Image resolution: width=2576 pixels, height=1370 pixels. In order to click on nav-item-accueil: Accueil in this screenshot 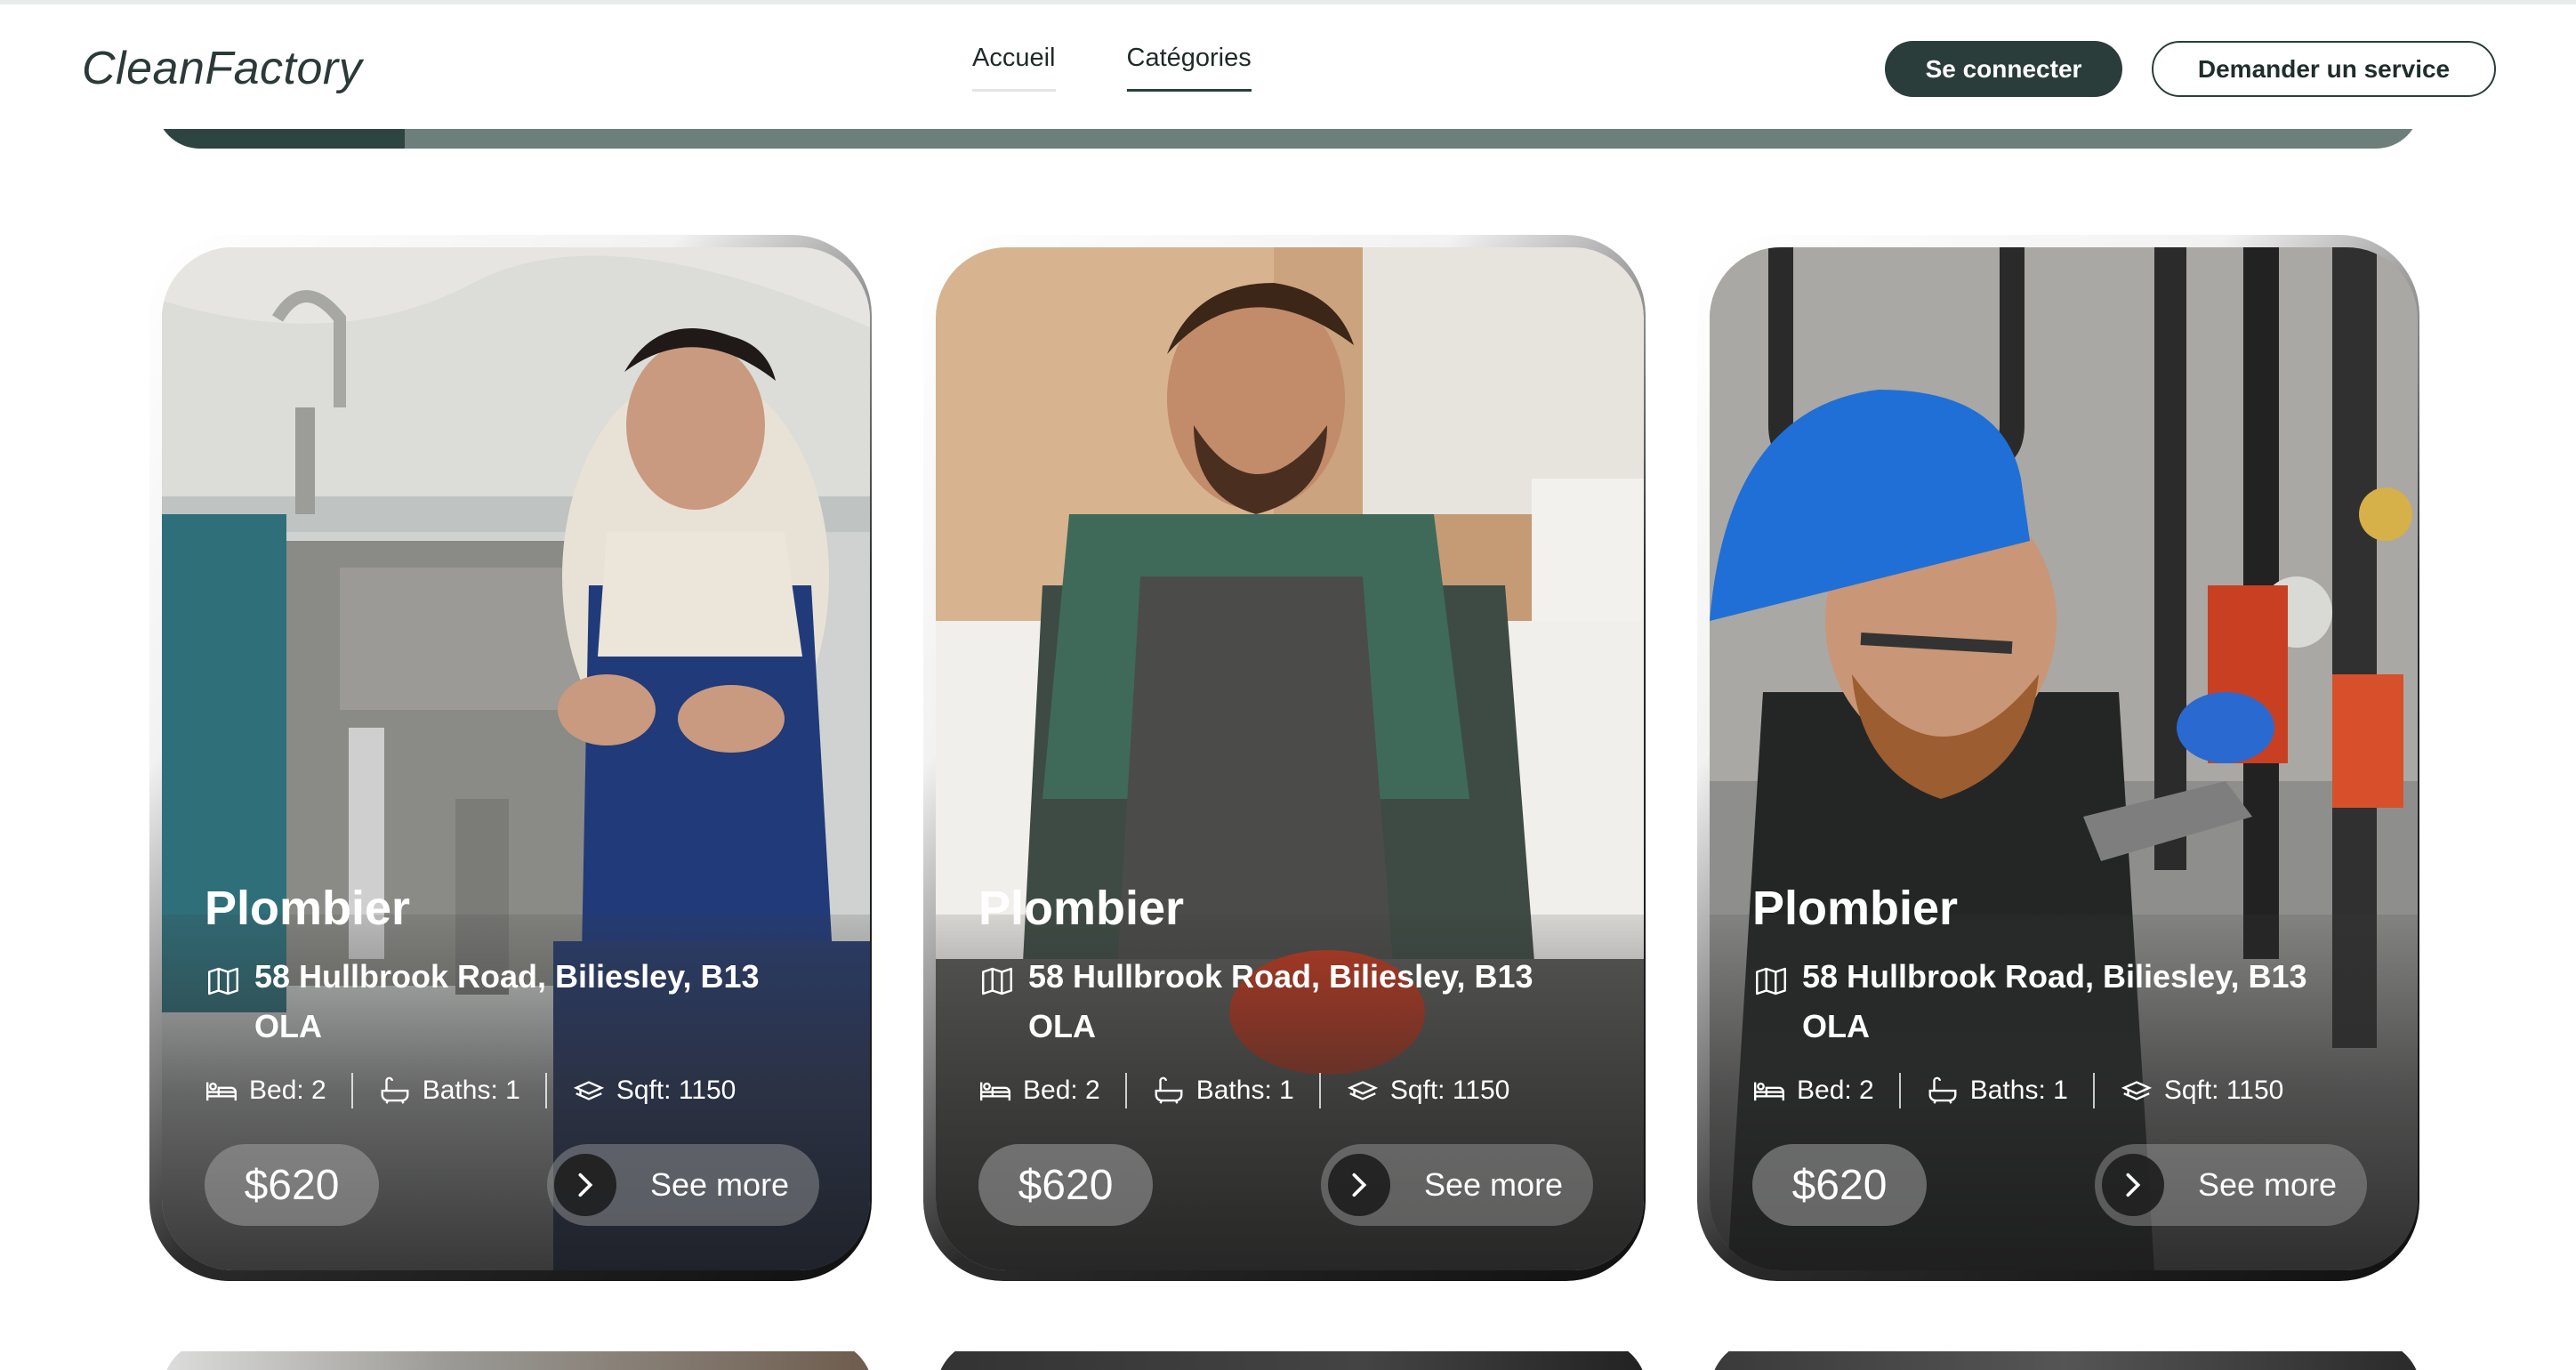, I will do `click(1014, 68)`.